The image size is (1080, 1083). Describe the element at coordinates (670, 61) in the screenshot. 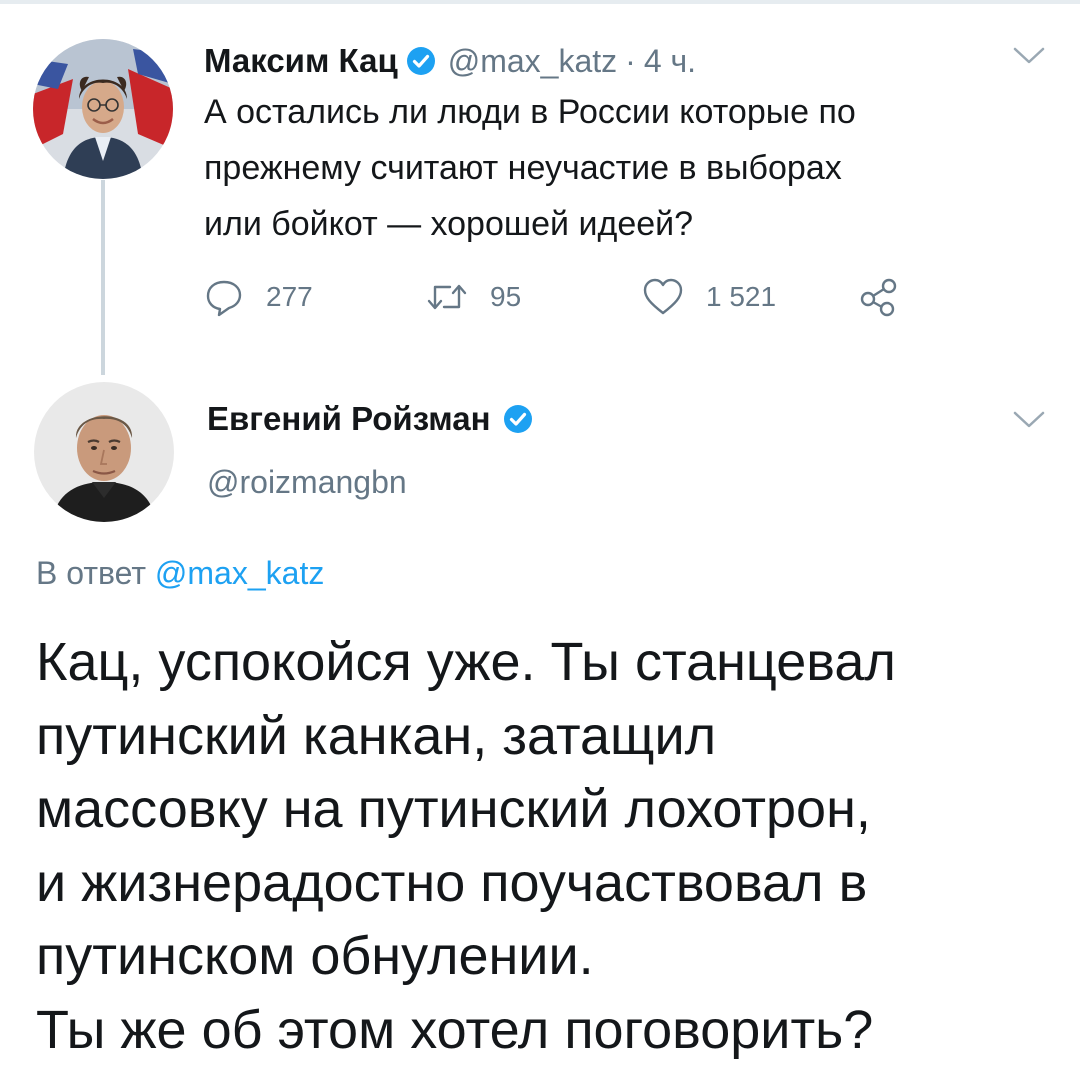

I see `tweet-timestamp: 4 ч.` at that location.